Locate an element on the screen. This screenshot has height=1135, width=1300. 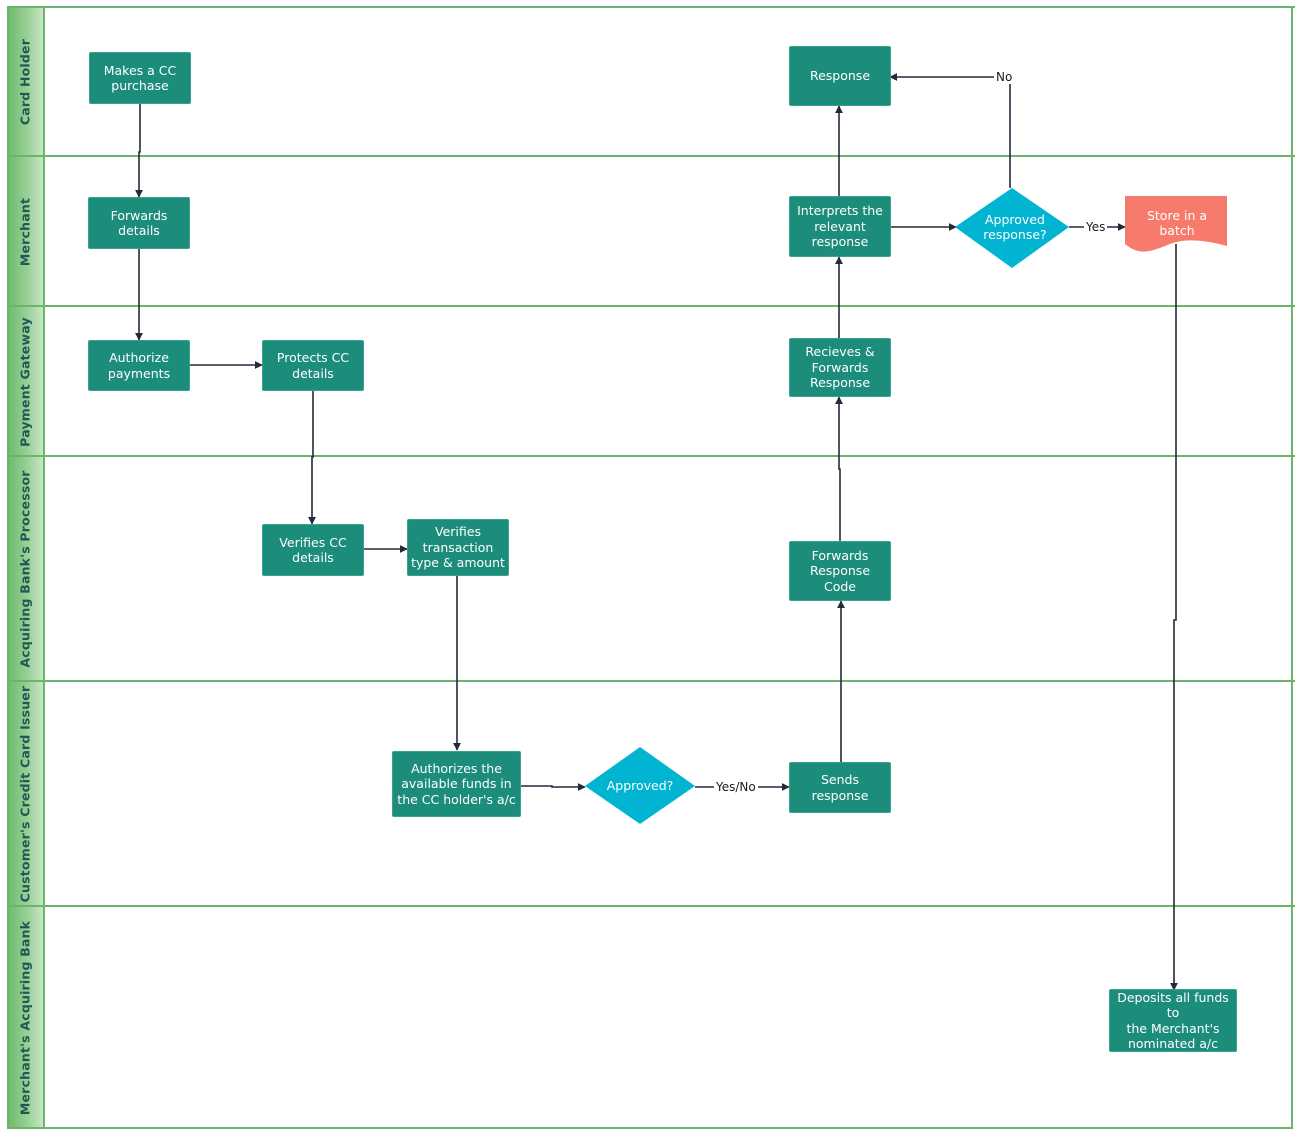
node-interprets-response: Interprets the relevant response is located at coordinates (840, 226).